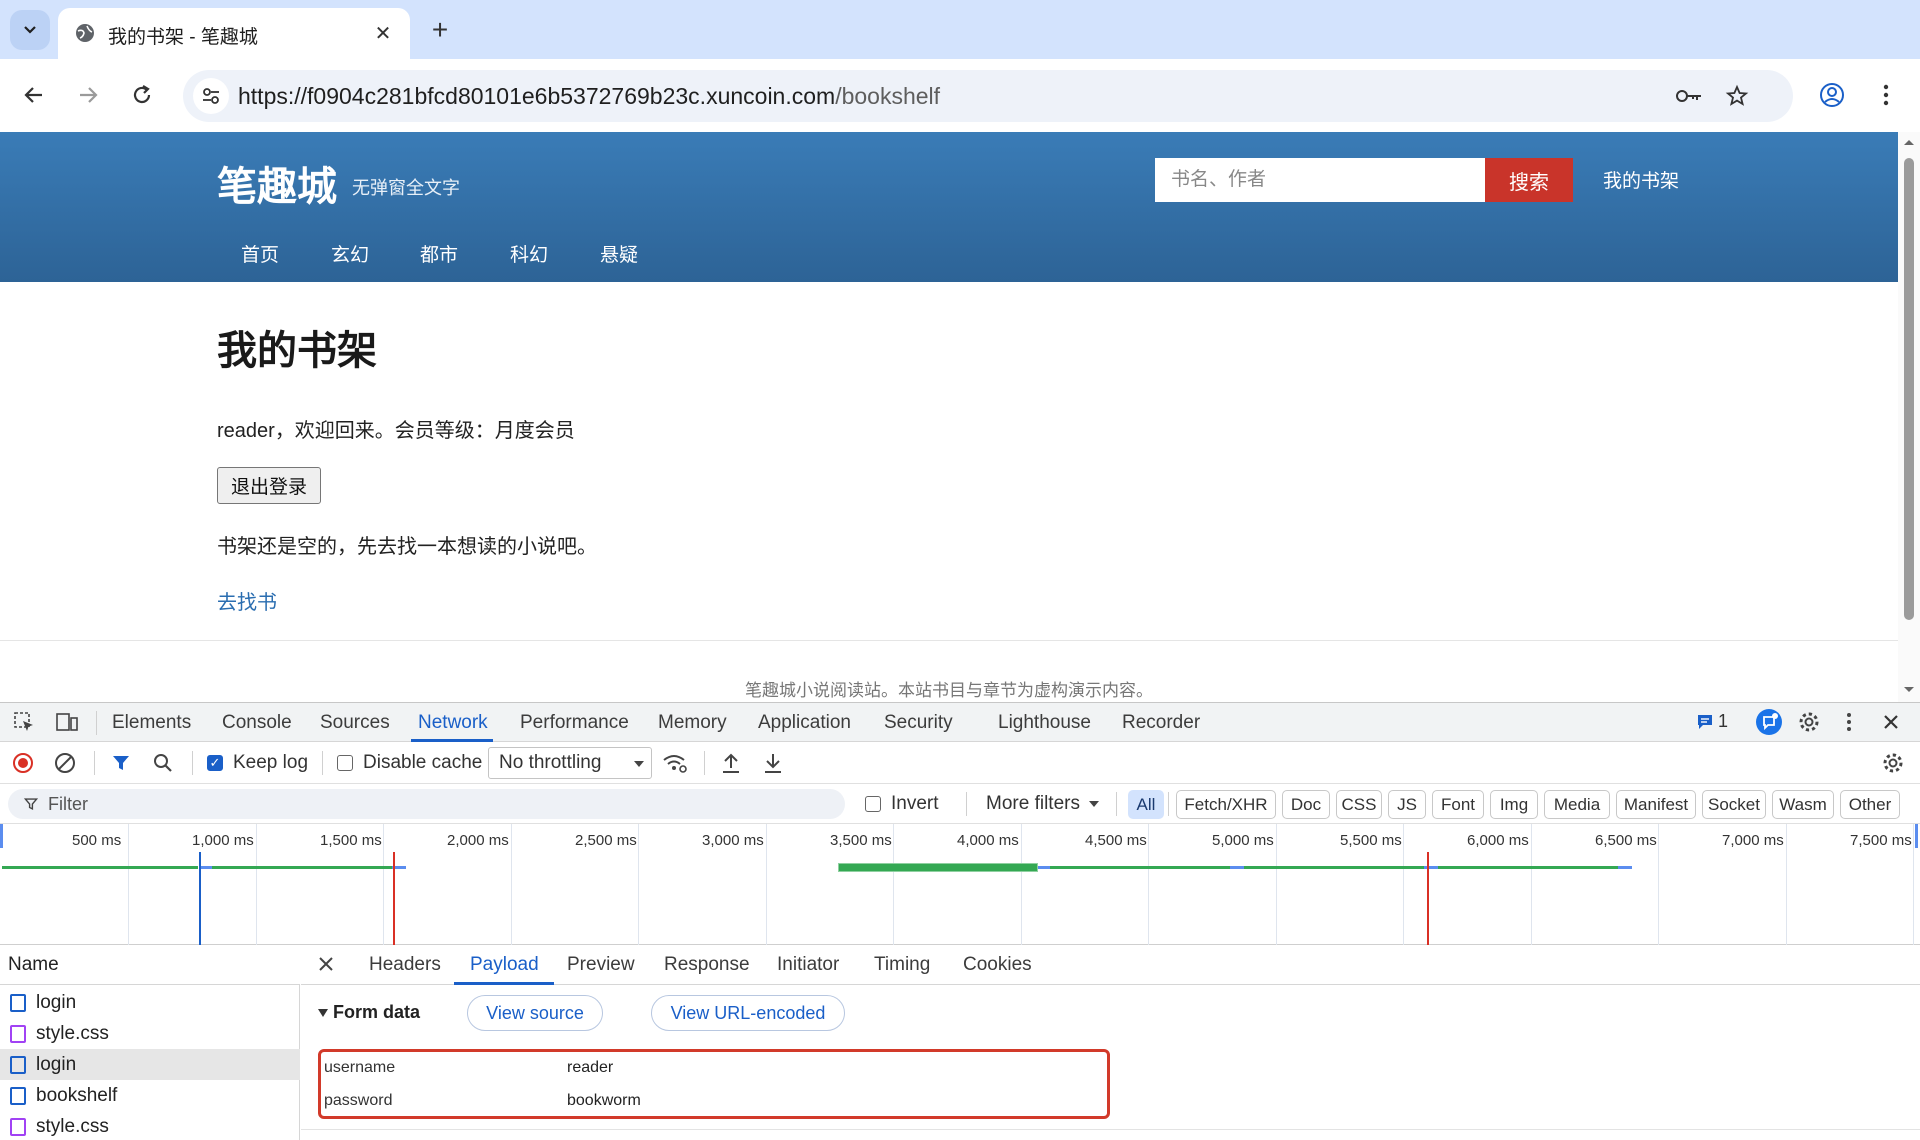  Describe the element at coordinates (1306, 804) in the screenshot. I see `type-filter-doc: Doc` at that location.